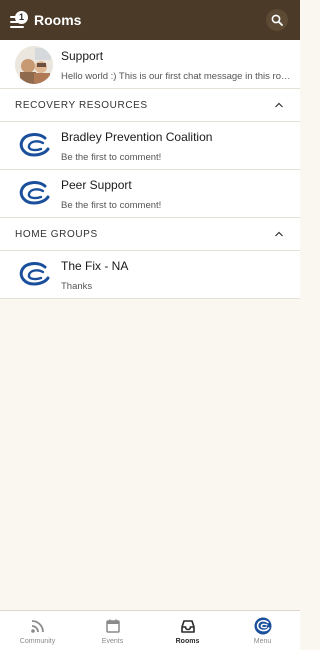 The image size is (320, 650). I want to click on bottom-navigation: Community Events Rooms Menu, so click(150, 630).